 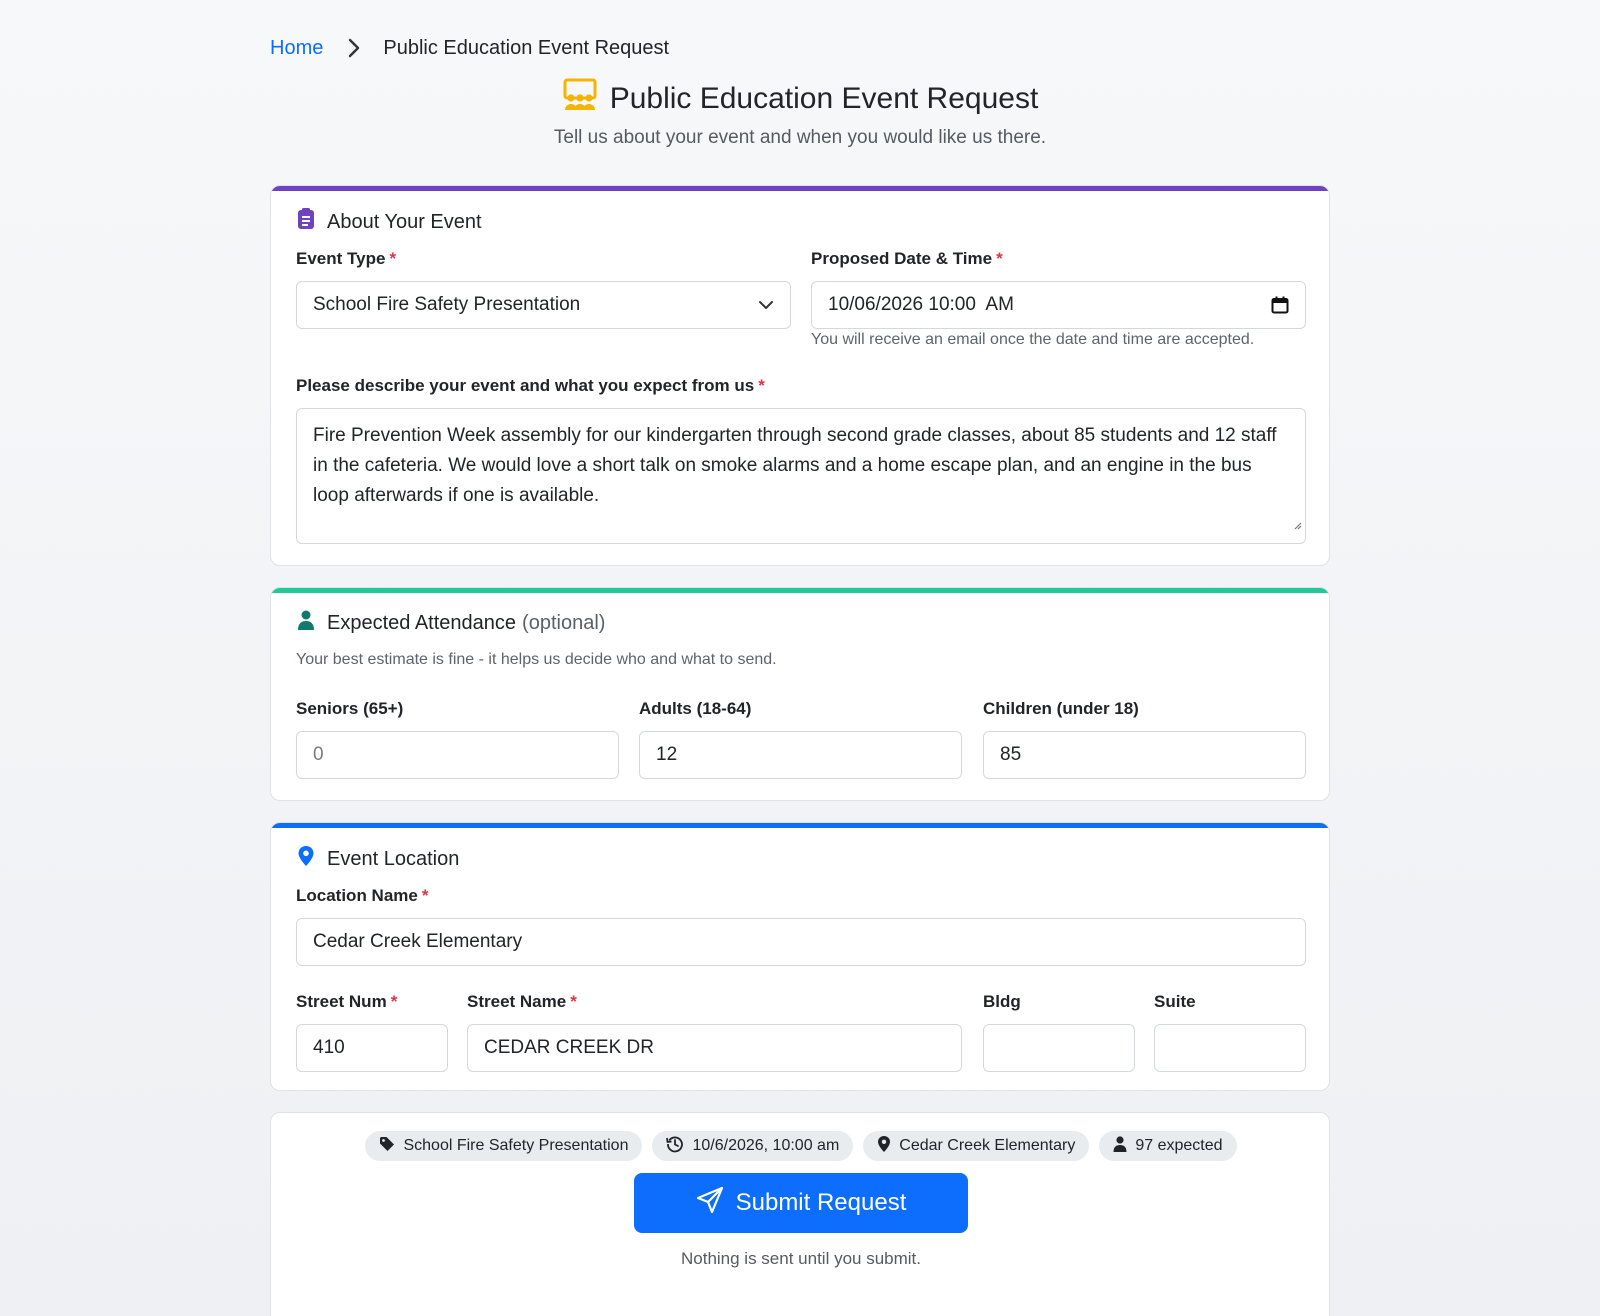 What do you see at coordinates (329, 1047) in the screenshot?
I see `street-num-value: 410` at bounding box center [329, 1047].